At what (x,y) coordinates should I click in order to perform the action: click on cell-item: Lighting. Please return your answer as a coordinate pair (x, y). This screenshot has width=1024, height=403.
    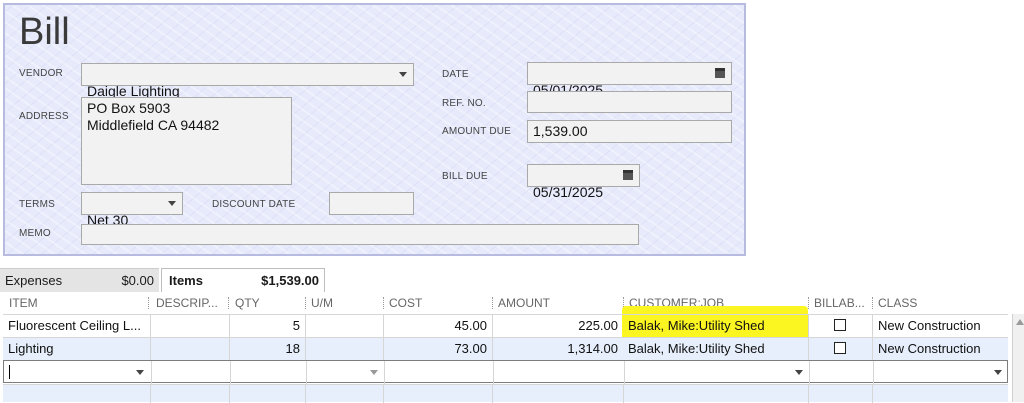
    Looking at the image, I should click on (76, 349).